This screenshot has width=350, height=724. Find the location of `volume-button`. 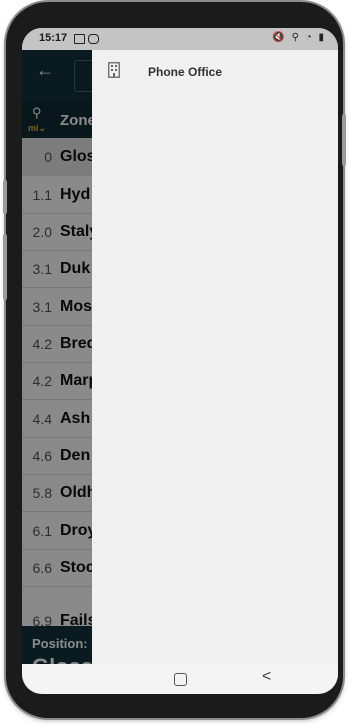

volume-button is located at coordinates (5, 197).